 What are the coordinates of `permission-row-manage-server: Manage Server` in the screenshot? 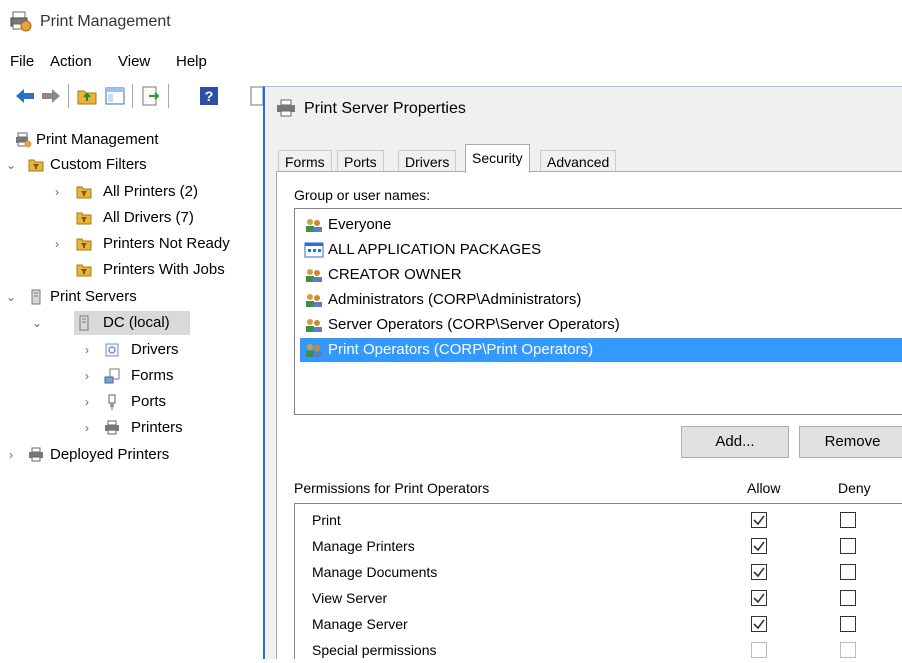 It's located at (360, 624).